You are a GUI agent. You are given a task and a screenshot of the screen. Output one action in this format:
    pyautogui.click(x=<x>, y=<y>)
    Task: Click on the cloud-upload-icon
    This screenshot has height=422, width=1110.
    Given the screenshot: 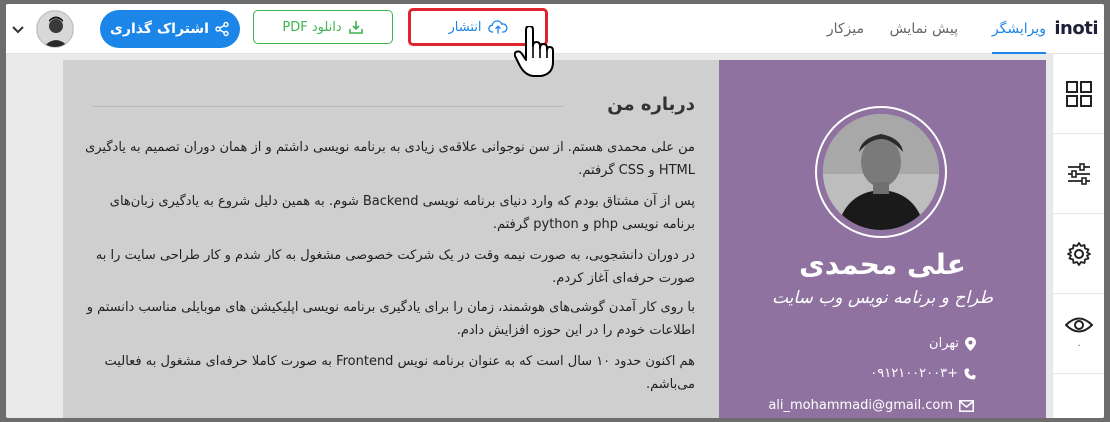 What is the action you would take?
    pyautogui.click(x=497, y=27)
    